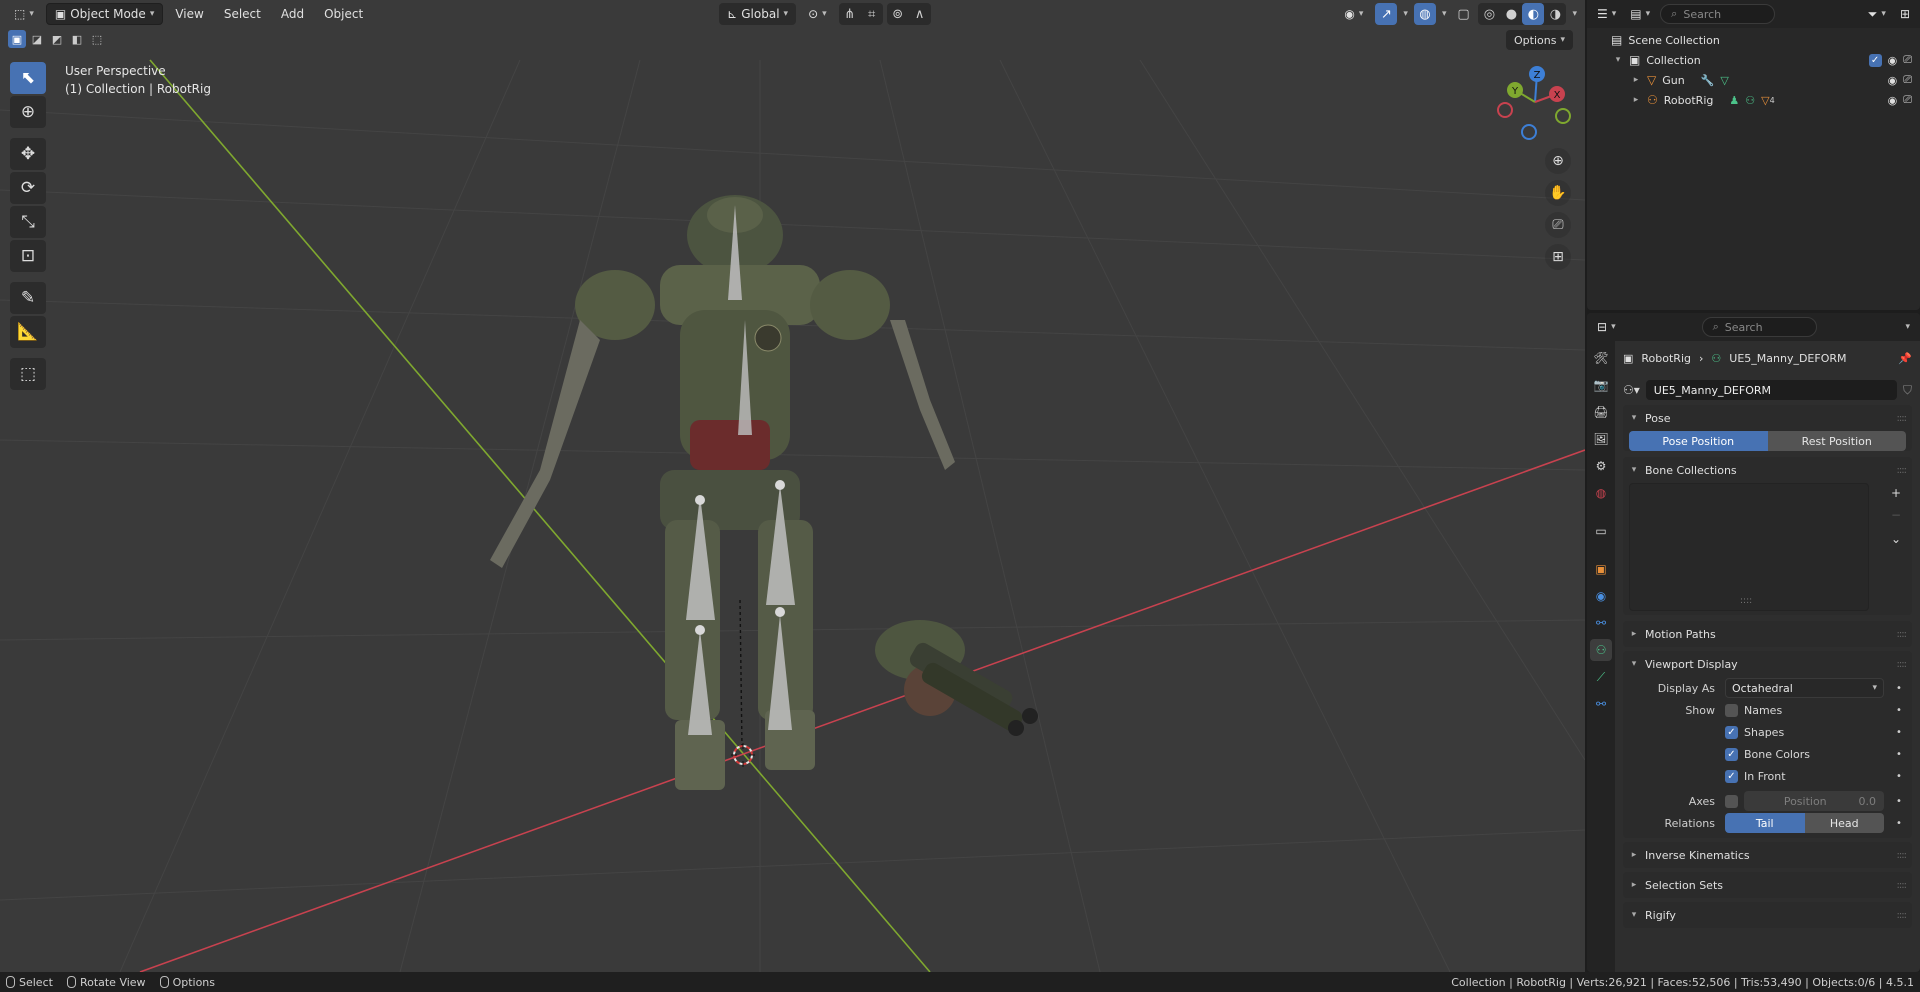 This screenshot has width=1920, height=992. Describe the element at coordinates (1844, 823) in the screenshot. I see `relations-head-button: Head` at that location.